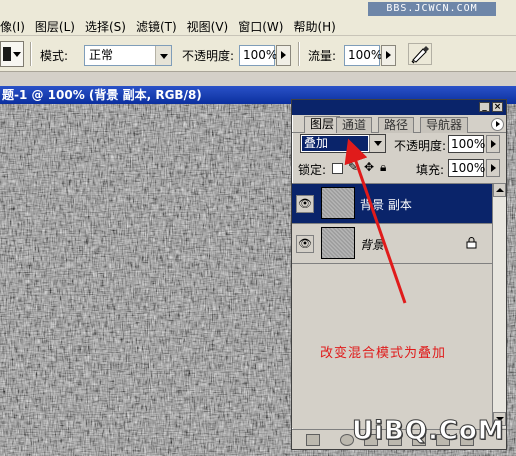 The width and height of the screenshot is (516, 456). Describe the element at coordinates (283, 55) in the screenshot. I see `opacity-slider-button` at that location.